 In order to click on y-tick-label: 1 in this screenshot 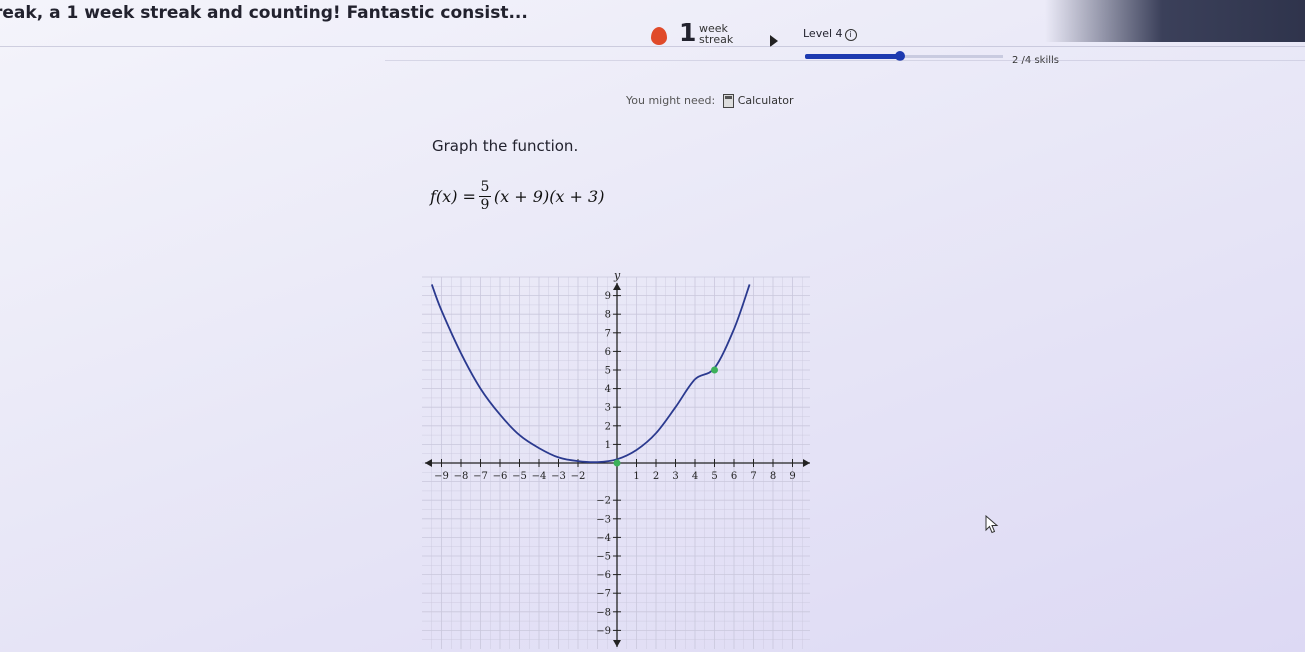, I will do `click(608, 445)`.